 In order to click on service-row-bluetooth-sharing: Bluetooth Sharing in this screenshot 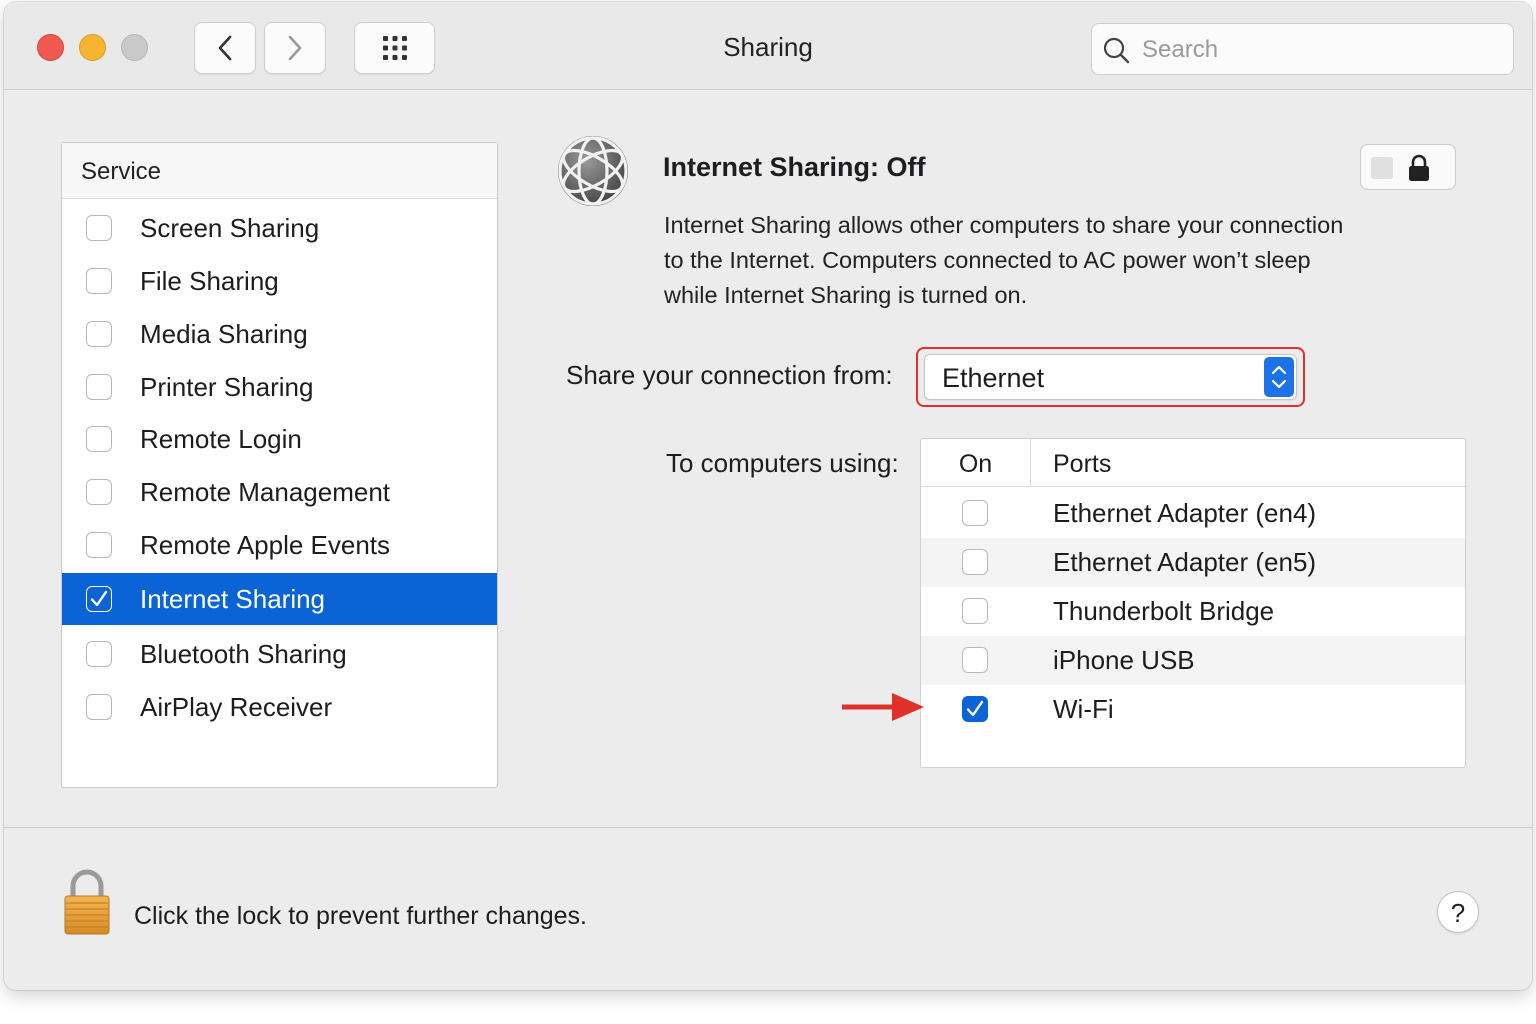, I will do `click(279, 654)`.